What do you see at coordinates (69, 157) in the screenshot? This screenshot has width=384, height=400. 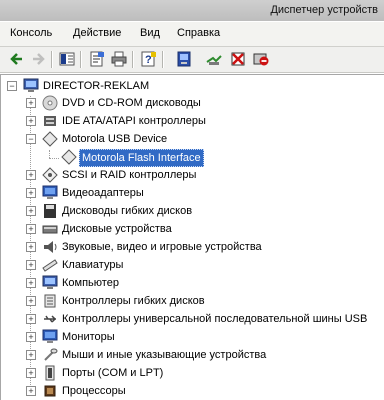 I see `flash-interface-icon` at bounding box center [69, 157].